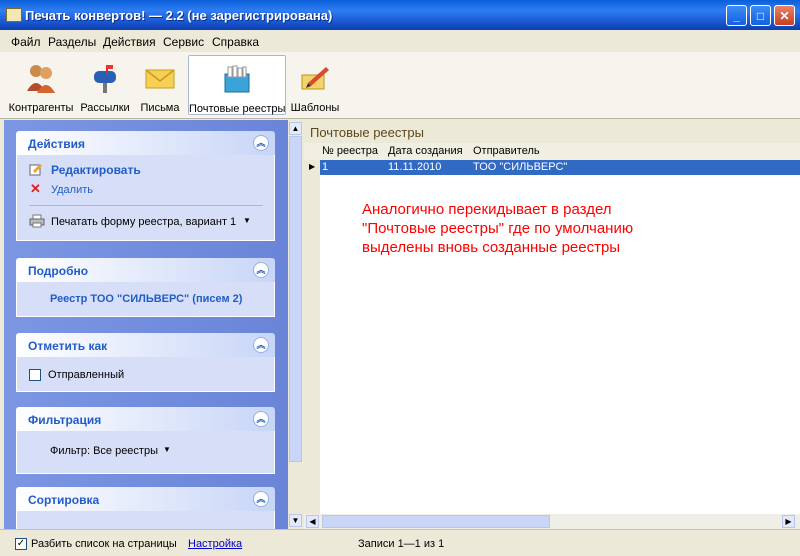 The height and width of the screenshot is (556, 800). What do you see at coordinates (400, 41) in the screenshot?
I see `menu-bar: Файл Разделы Действия Сервис Справка` at bounding box center [400, 41].